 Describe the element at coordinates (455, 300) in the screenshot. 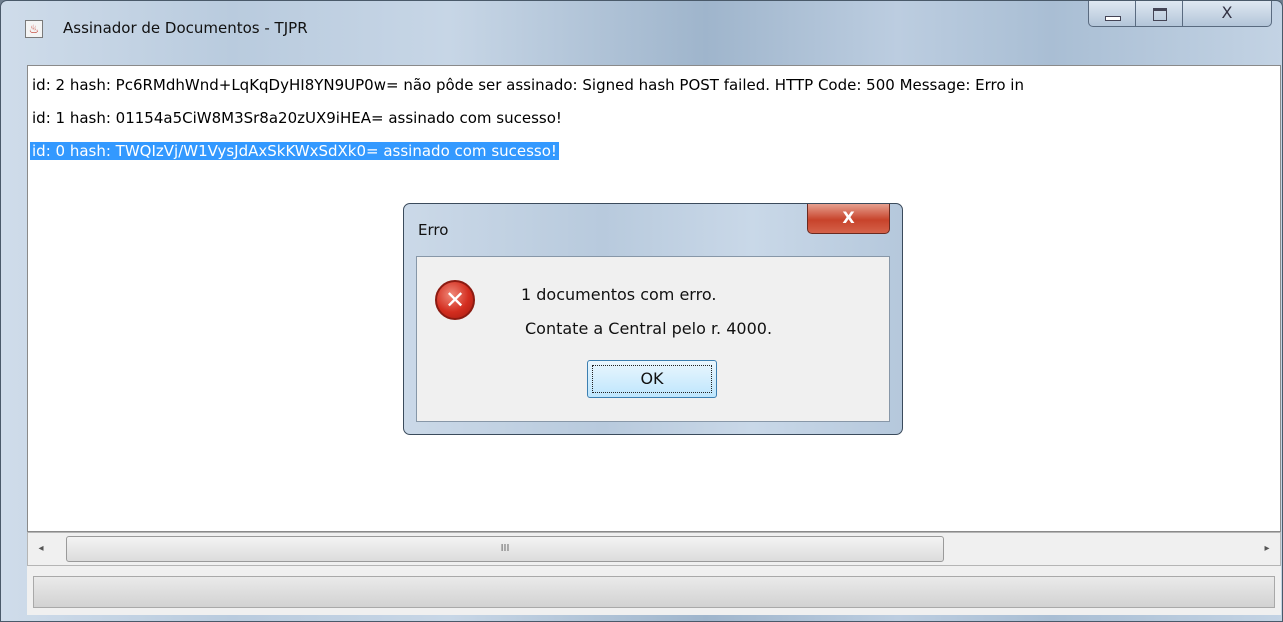

I see `error-icon: ✕` at that location.